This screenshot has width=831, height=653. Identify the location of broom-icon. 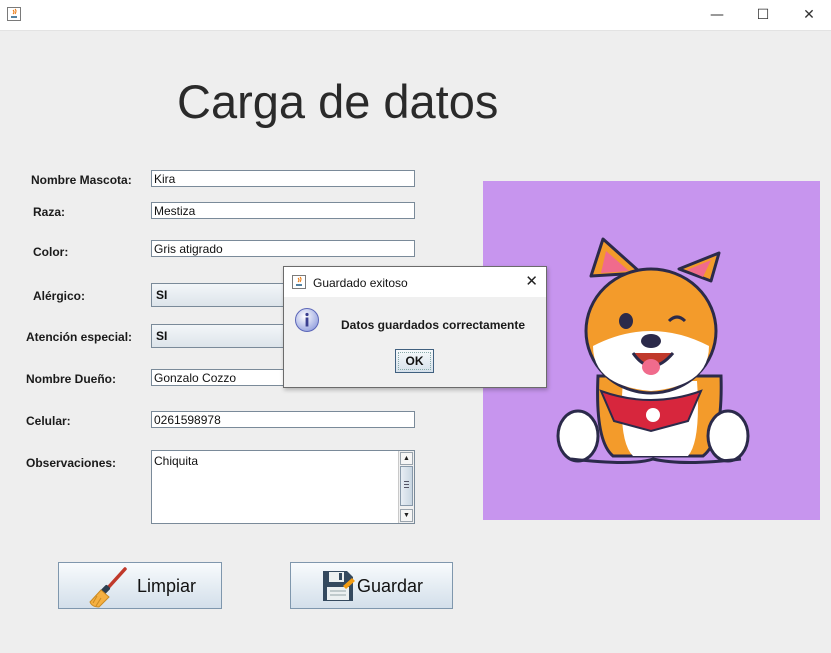
(108, 587).